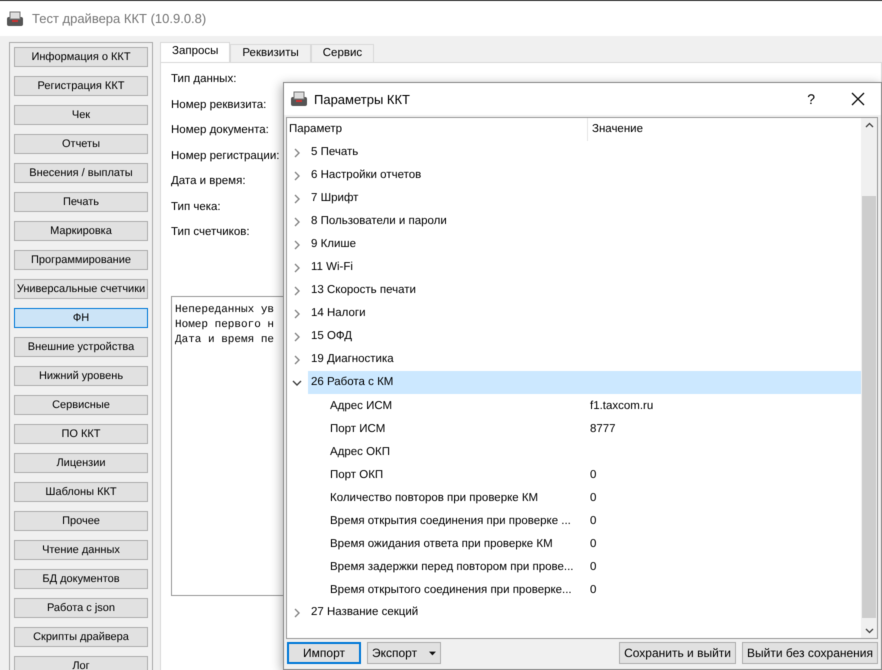 Image resolution: width=882 pixels, height=670 pixels. What do you see at coordinates (584, 359) in the screenshot?
I see `tree-item: 19 Диагностика` at bounding box center [584, 359].